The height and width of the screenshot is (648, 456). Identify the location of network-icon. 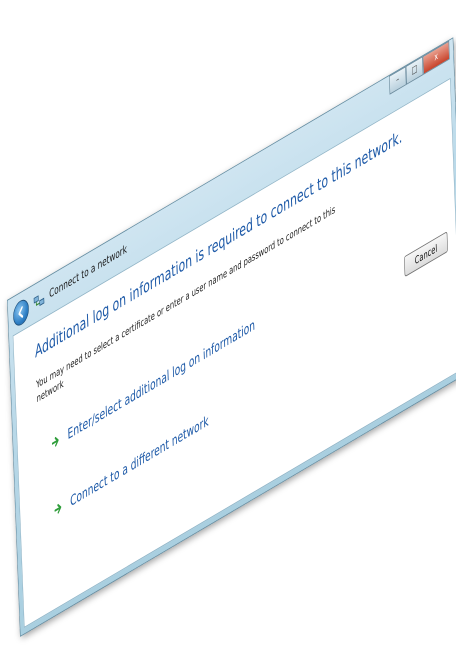
(39, 301).